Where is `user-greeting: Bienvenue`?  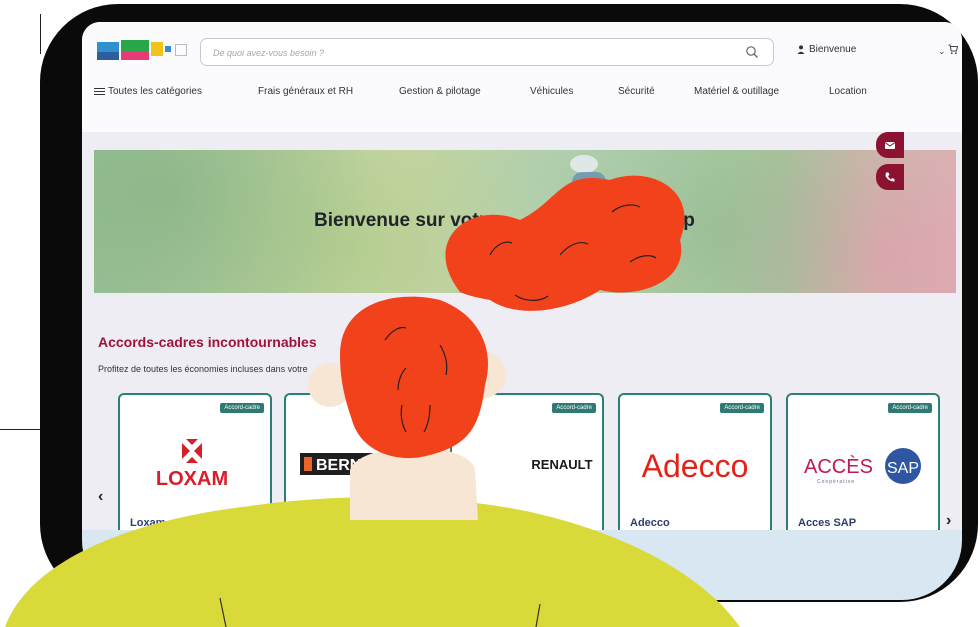
user-greeting: Bienvenue is located at coordinates (833, 49).